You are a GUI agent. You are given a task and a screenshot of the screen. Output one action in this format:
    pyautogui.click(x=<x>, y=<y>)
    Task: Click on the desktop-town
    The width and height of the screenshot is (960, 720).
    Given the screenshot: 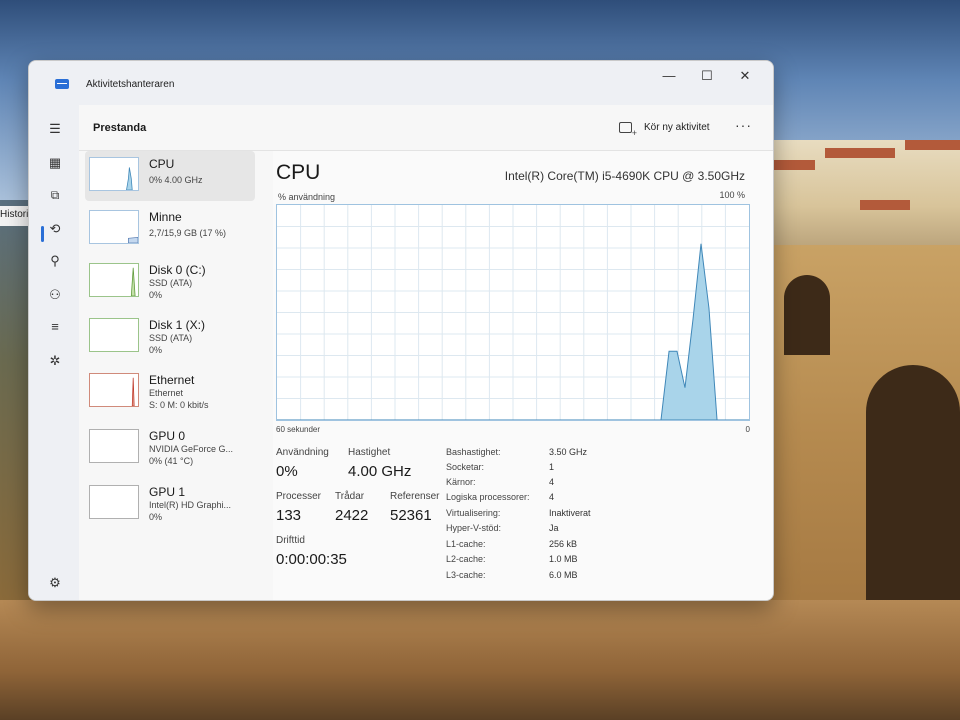 What is the action you would take?
    pyautogui.click(x=862, y=195)
    